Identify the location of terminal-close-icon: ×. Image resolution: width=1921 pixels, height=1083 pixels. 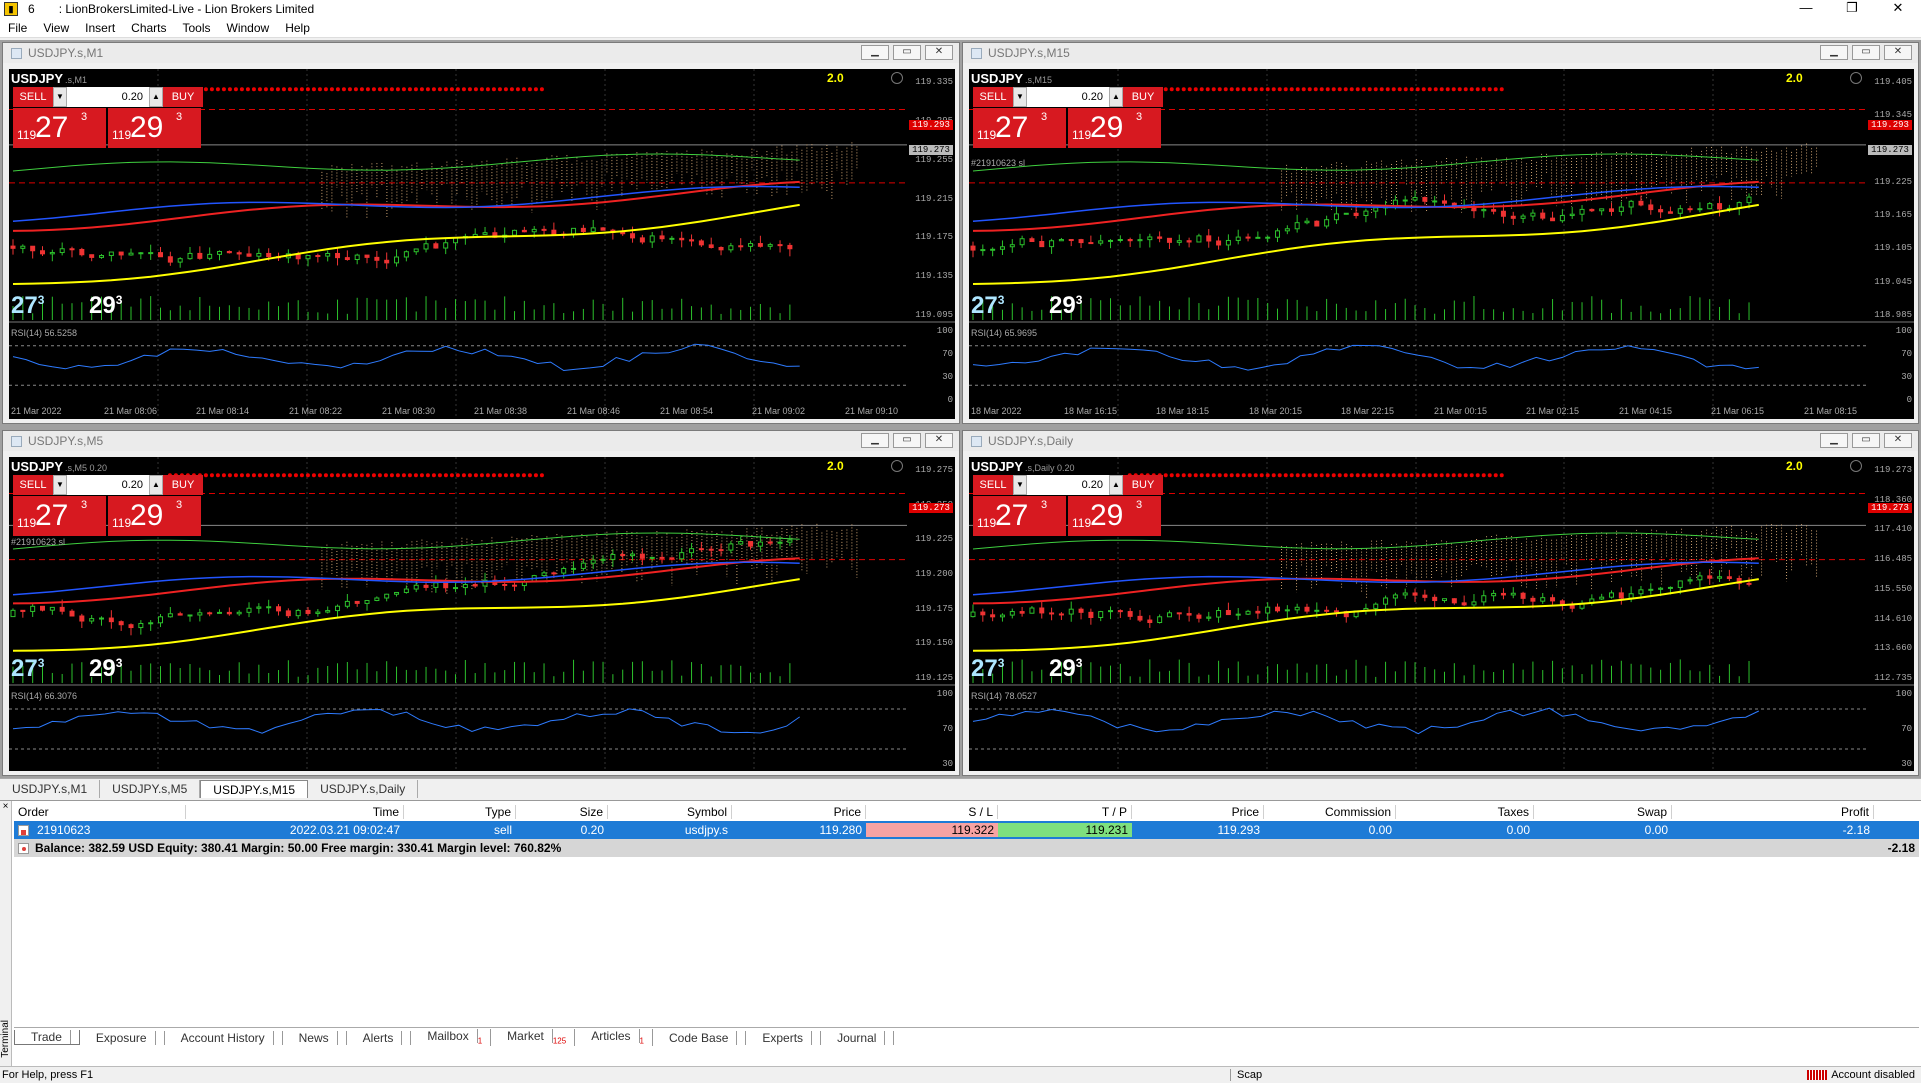
(5, 806).